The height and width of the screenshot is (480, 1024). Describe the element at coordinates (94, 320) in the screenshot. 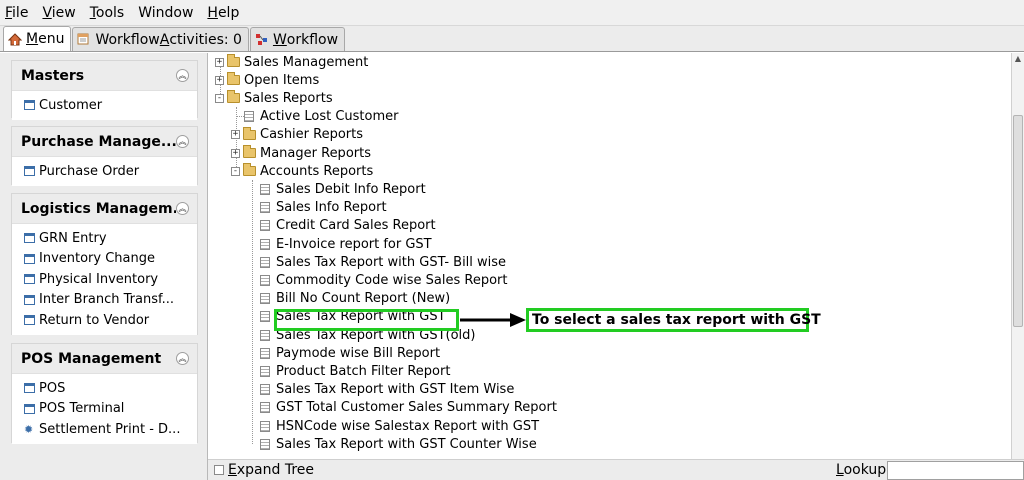

I see `sidebar-item-label: Return to Vendor` at that location.